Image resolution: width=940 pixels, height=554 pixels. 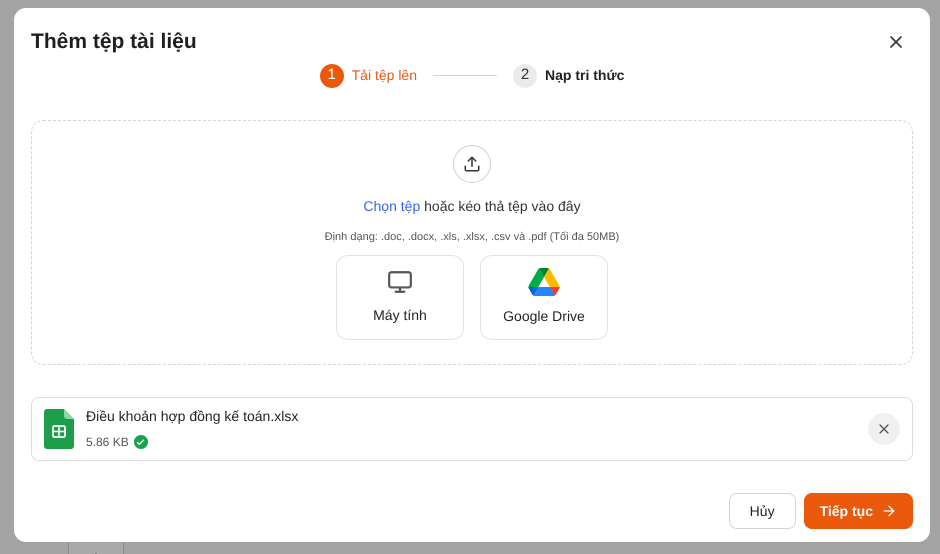 What do you see at coordinates (525, 76) in the screenshot?
I see `step-number: 2` at bounding box center [525, 76].